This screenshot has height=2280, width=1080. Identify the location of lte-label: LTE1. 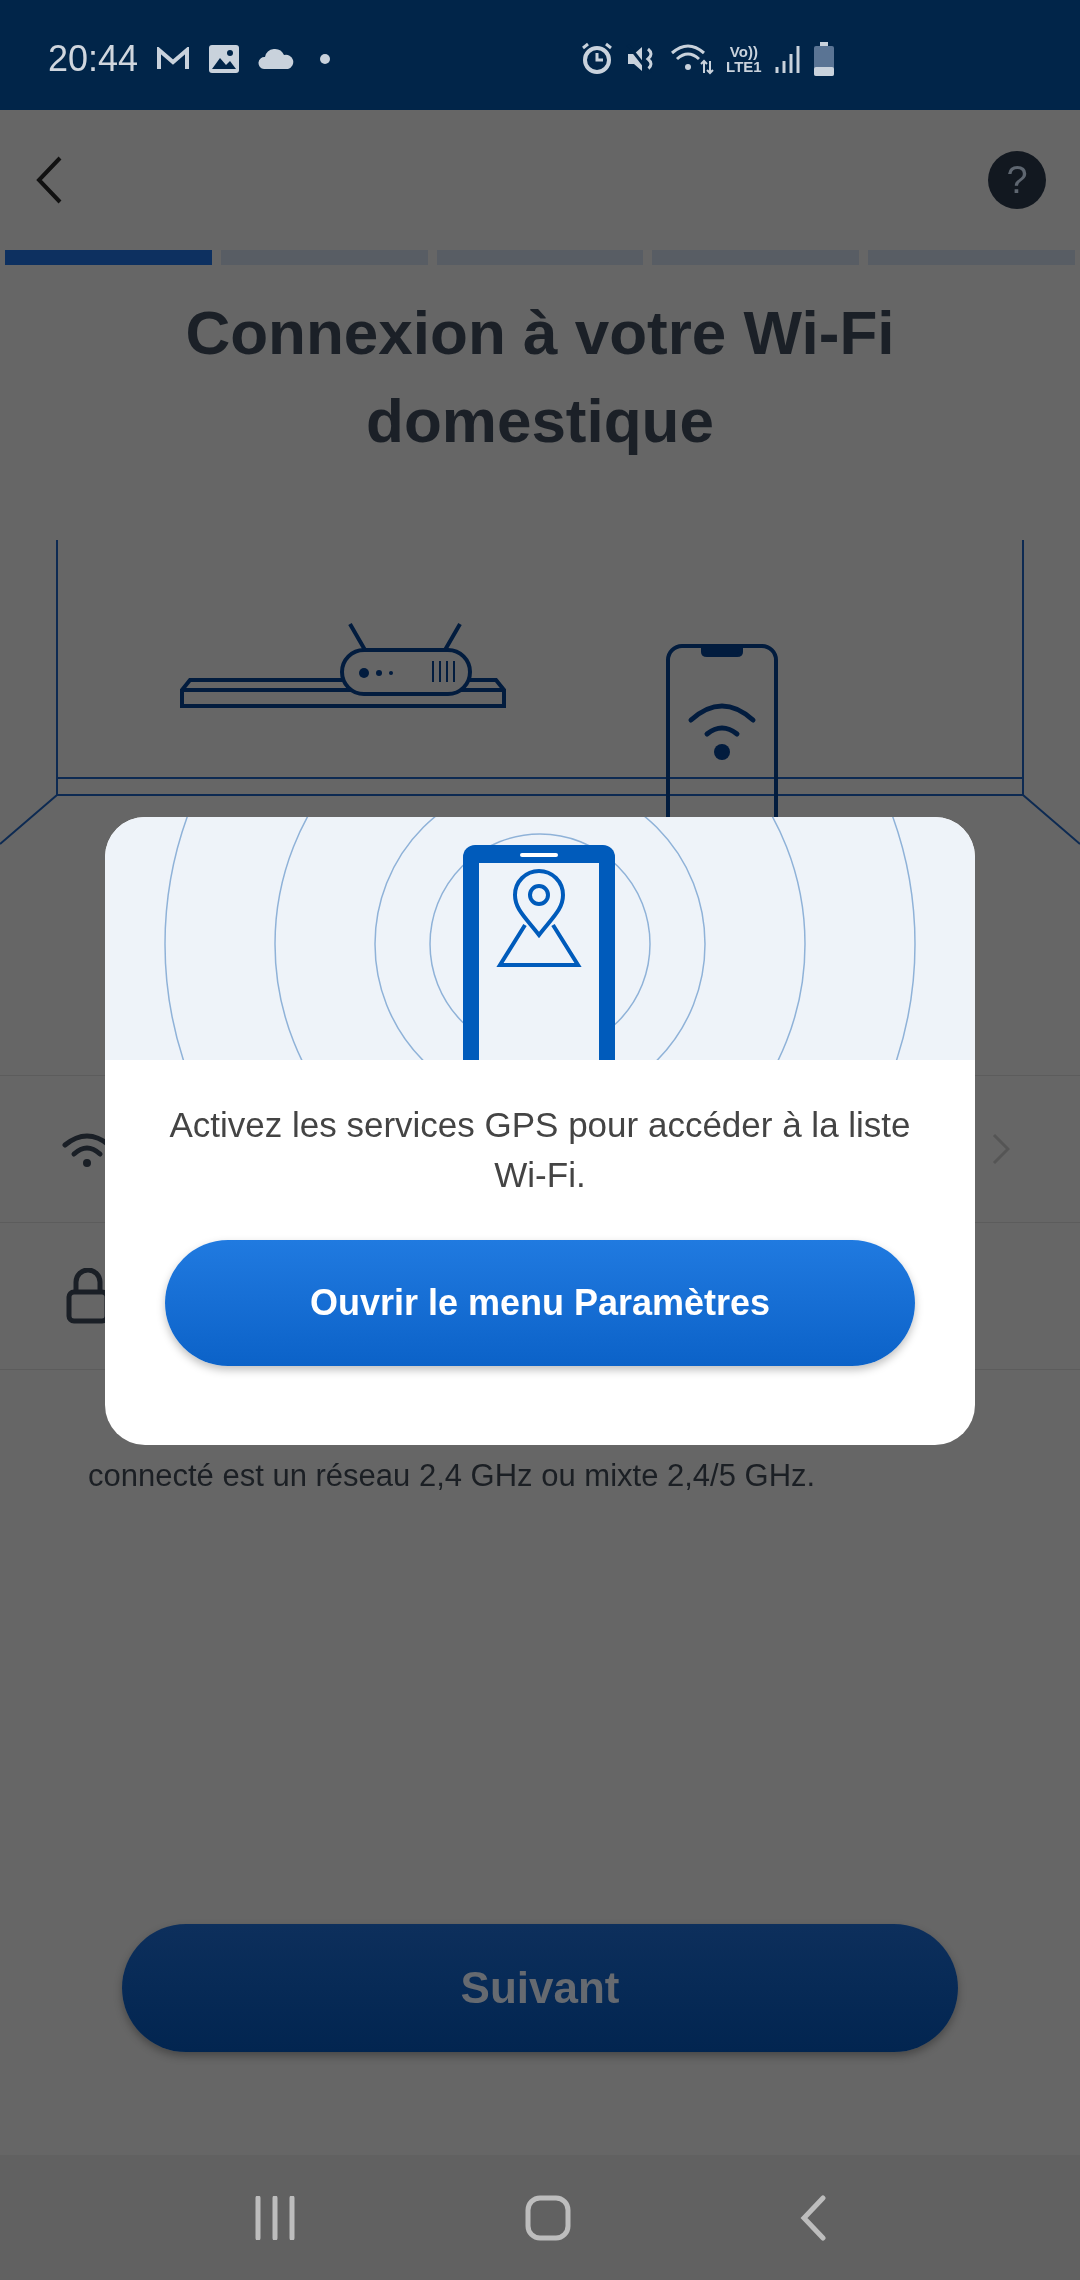
(744, 66).